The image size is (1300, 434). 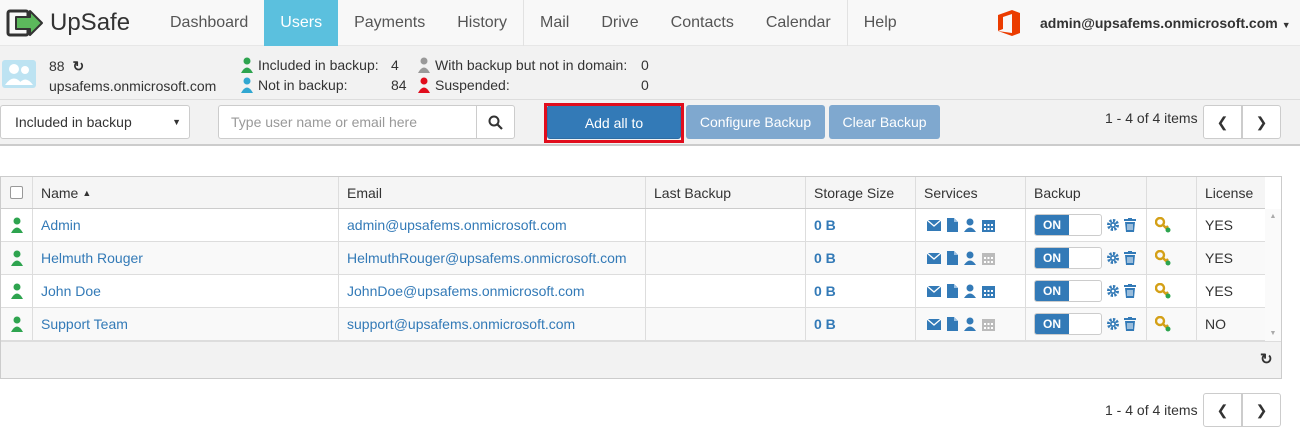 I want to click on user-name-link: Helmuth Rouger, so click(x=185, y=258).